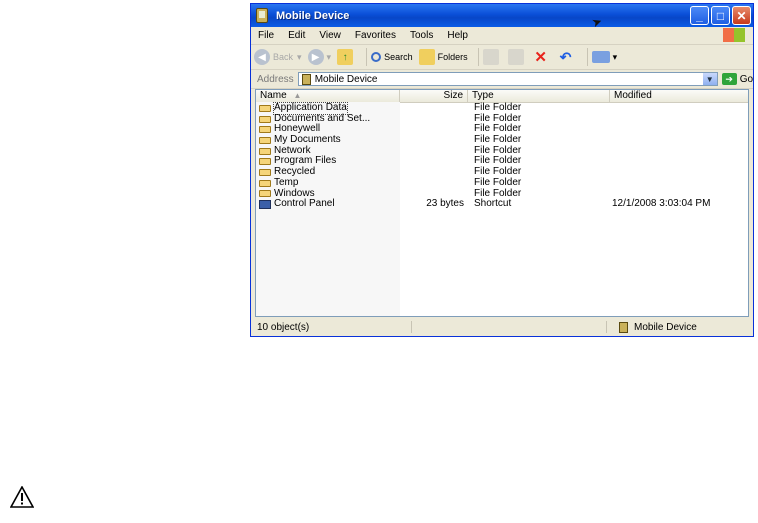 The image size is (758, 523). What do you see at coordinates (507, 79) in the screenshot?
I see `address-input: Mobile Device ▼` at bounding box center [507, 79].